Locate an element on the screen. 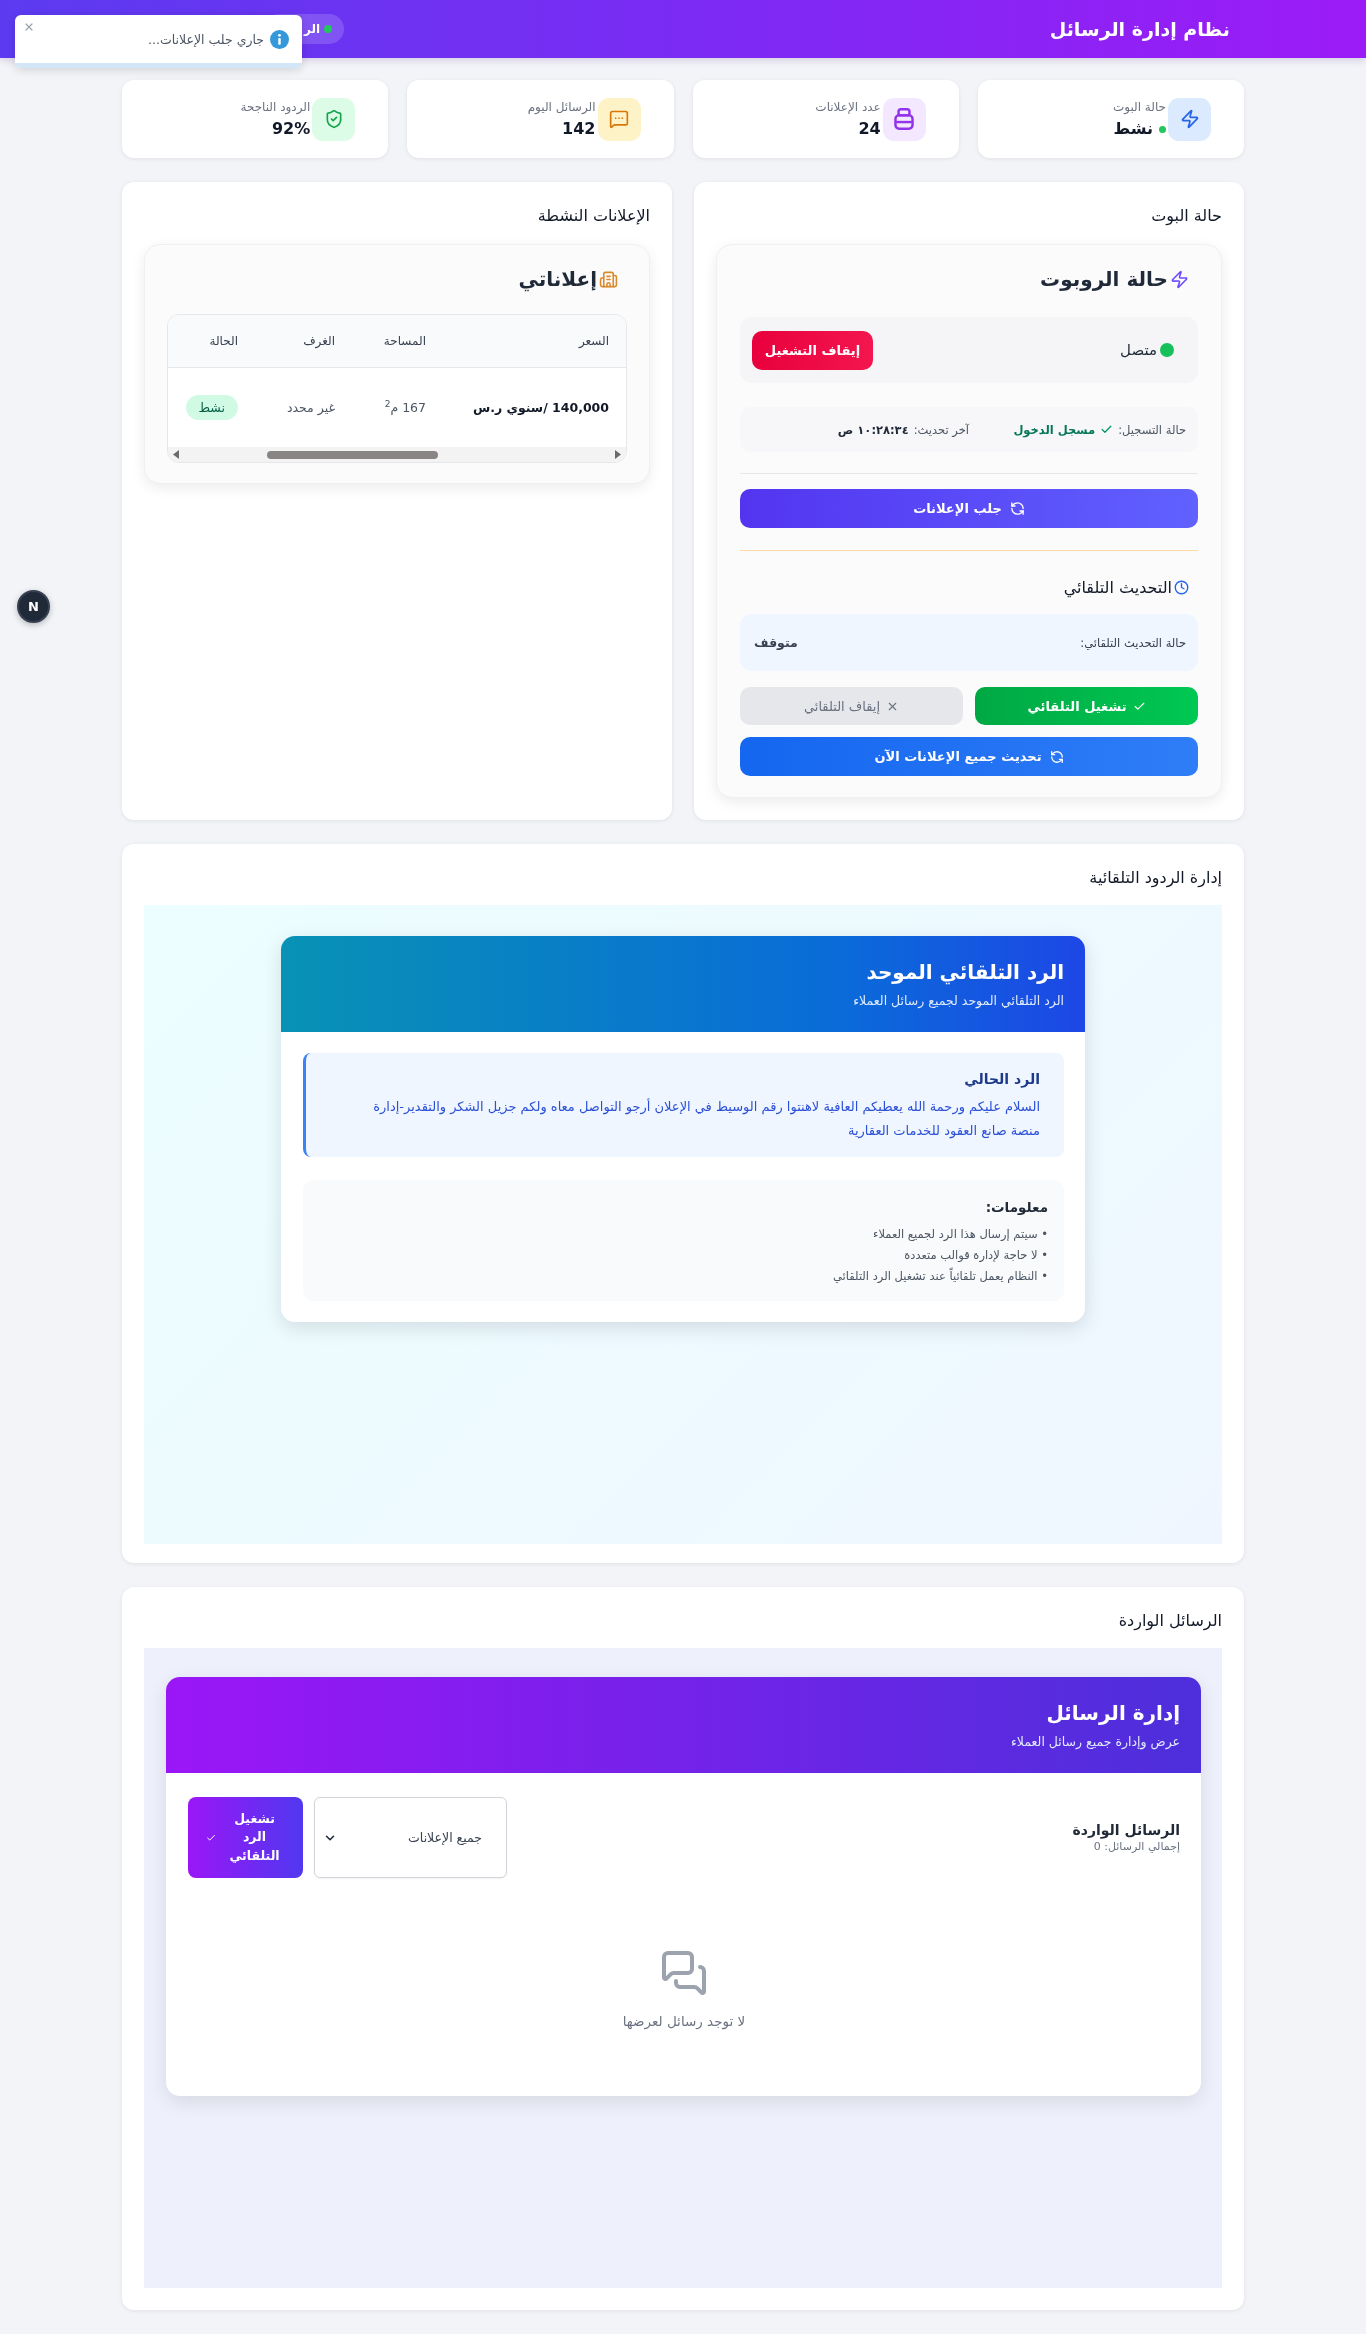 This screenshot has width=1366, height=2334. column-header: المساحة is located at coordinates (397, 341).